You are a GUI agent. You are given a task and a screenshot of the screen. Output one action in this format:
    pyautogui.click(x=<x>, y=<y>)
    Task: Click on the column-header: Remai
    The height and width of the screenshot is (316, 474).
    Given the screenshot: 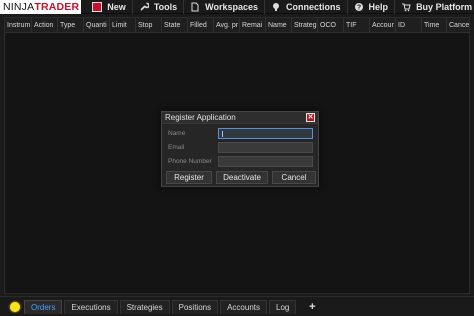 What is the action you would take?
    pyautogui.click(x=253, y=25)
    